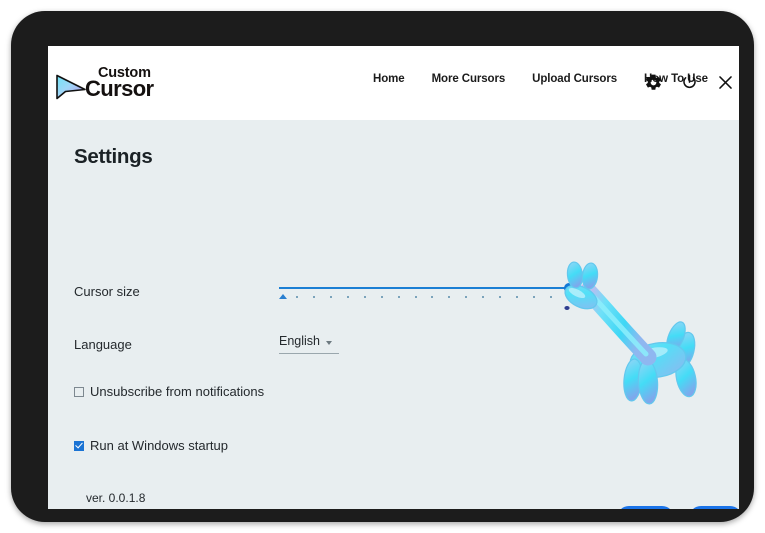  What do you see at coordinates (329, 343) in the screenshot?
I see `chevron-down-icon` at bounding box center [329, 343].